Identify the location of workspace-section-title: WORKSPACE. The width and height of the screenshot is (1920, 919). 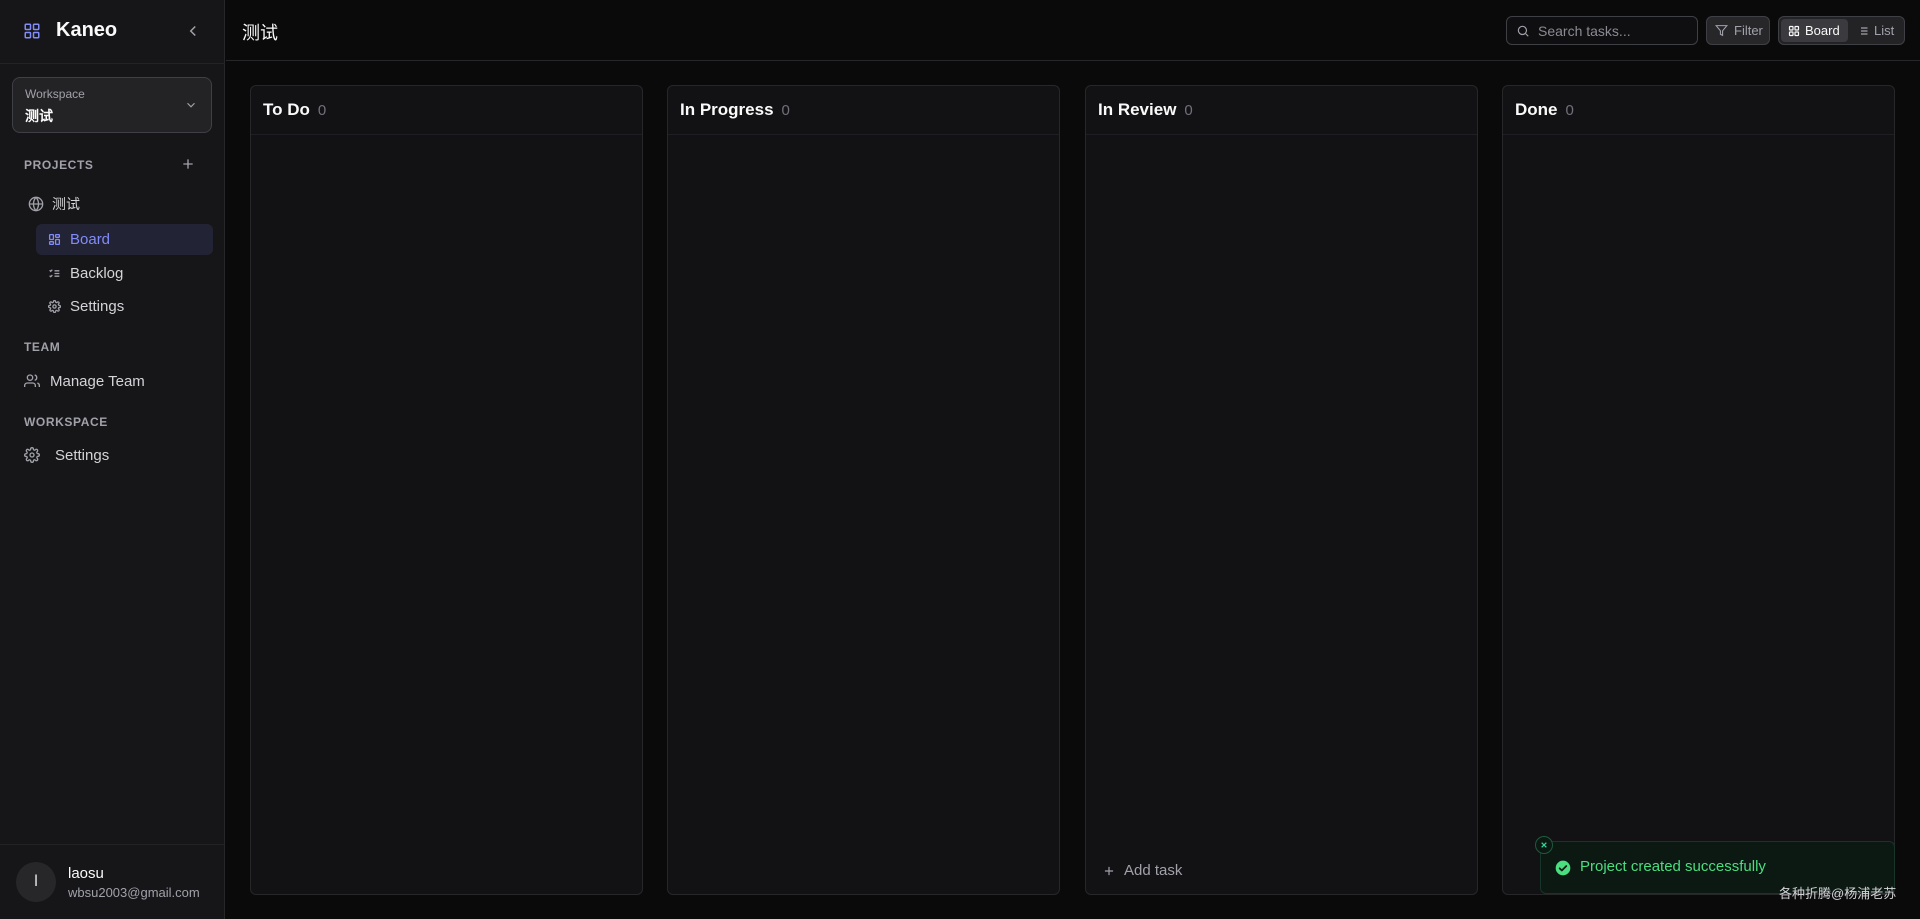
(66, 422).